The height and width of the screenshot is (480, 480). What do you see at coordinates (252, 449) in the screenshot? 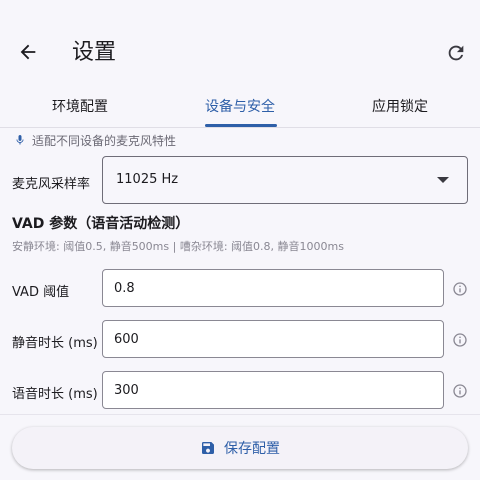
I see `save-config-label: 保存配置` at bounding box center [252, 449].